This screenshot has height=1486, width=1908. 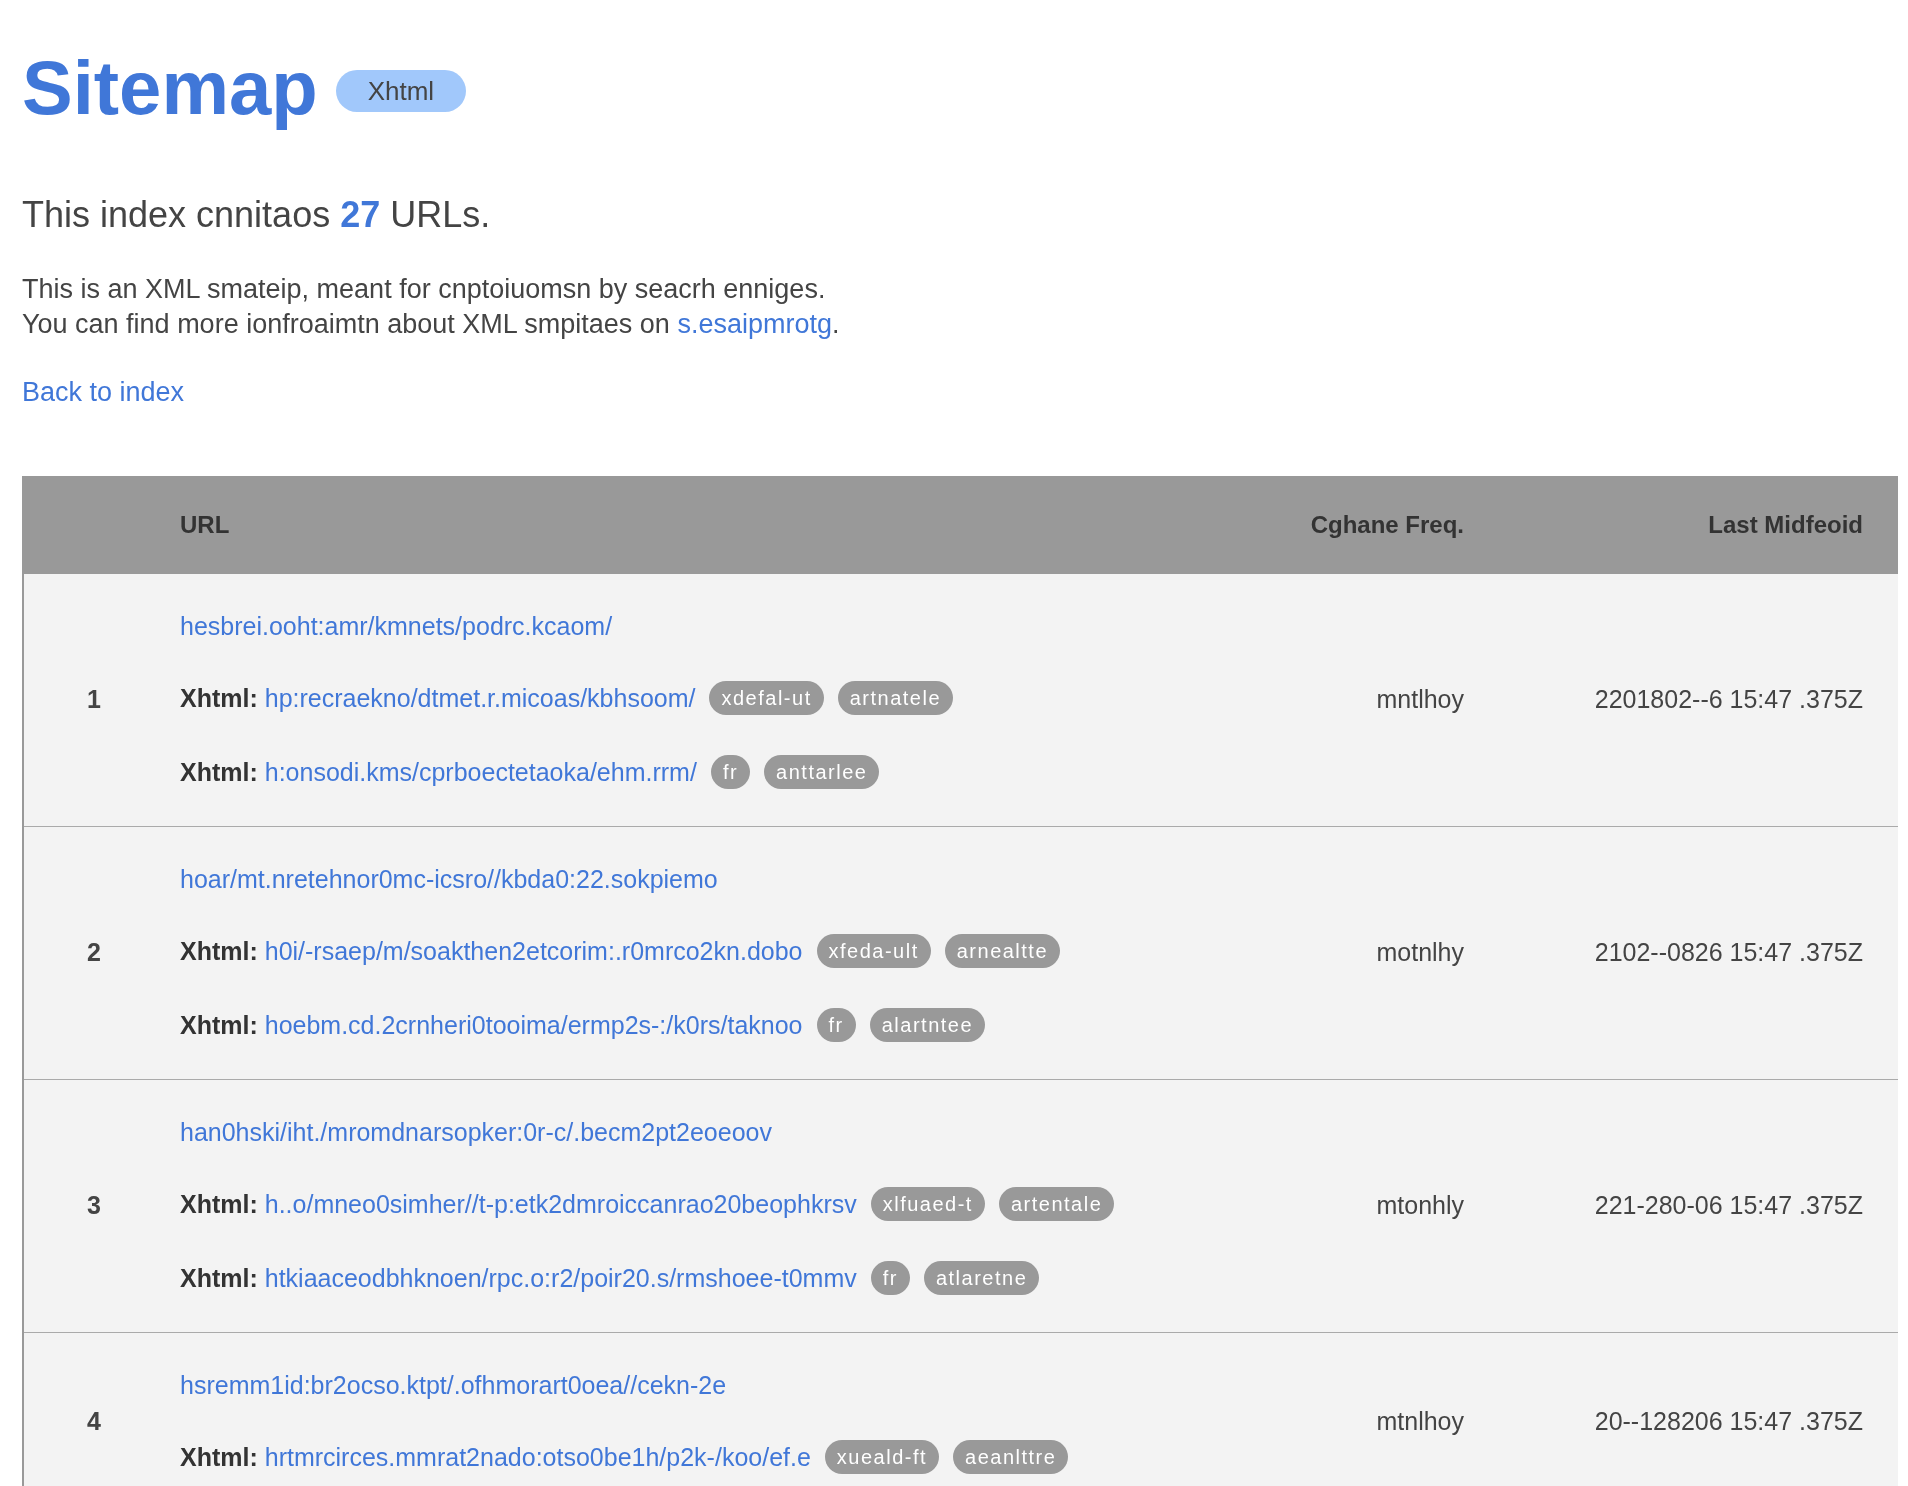 What do you see at coordinates (480, 772) in the screenshot?
I see `alternate-url-link: h:onsodi.kms/cprboectetaoka/ehm.rrm/` at bounding box center [480, 772].